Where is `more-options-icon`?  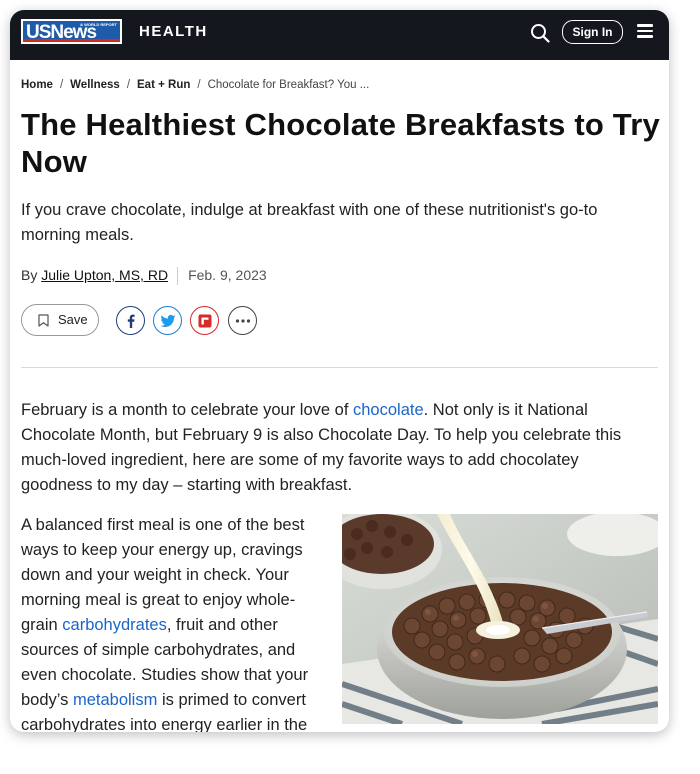
more-options-icon is located at coordinates (242, 320).